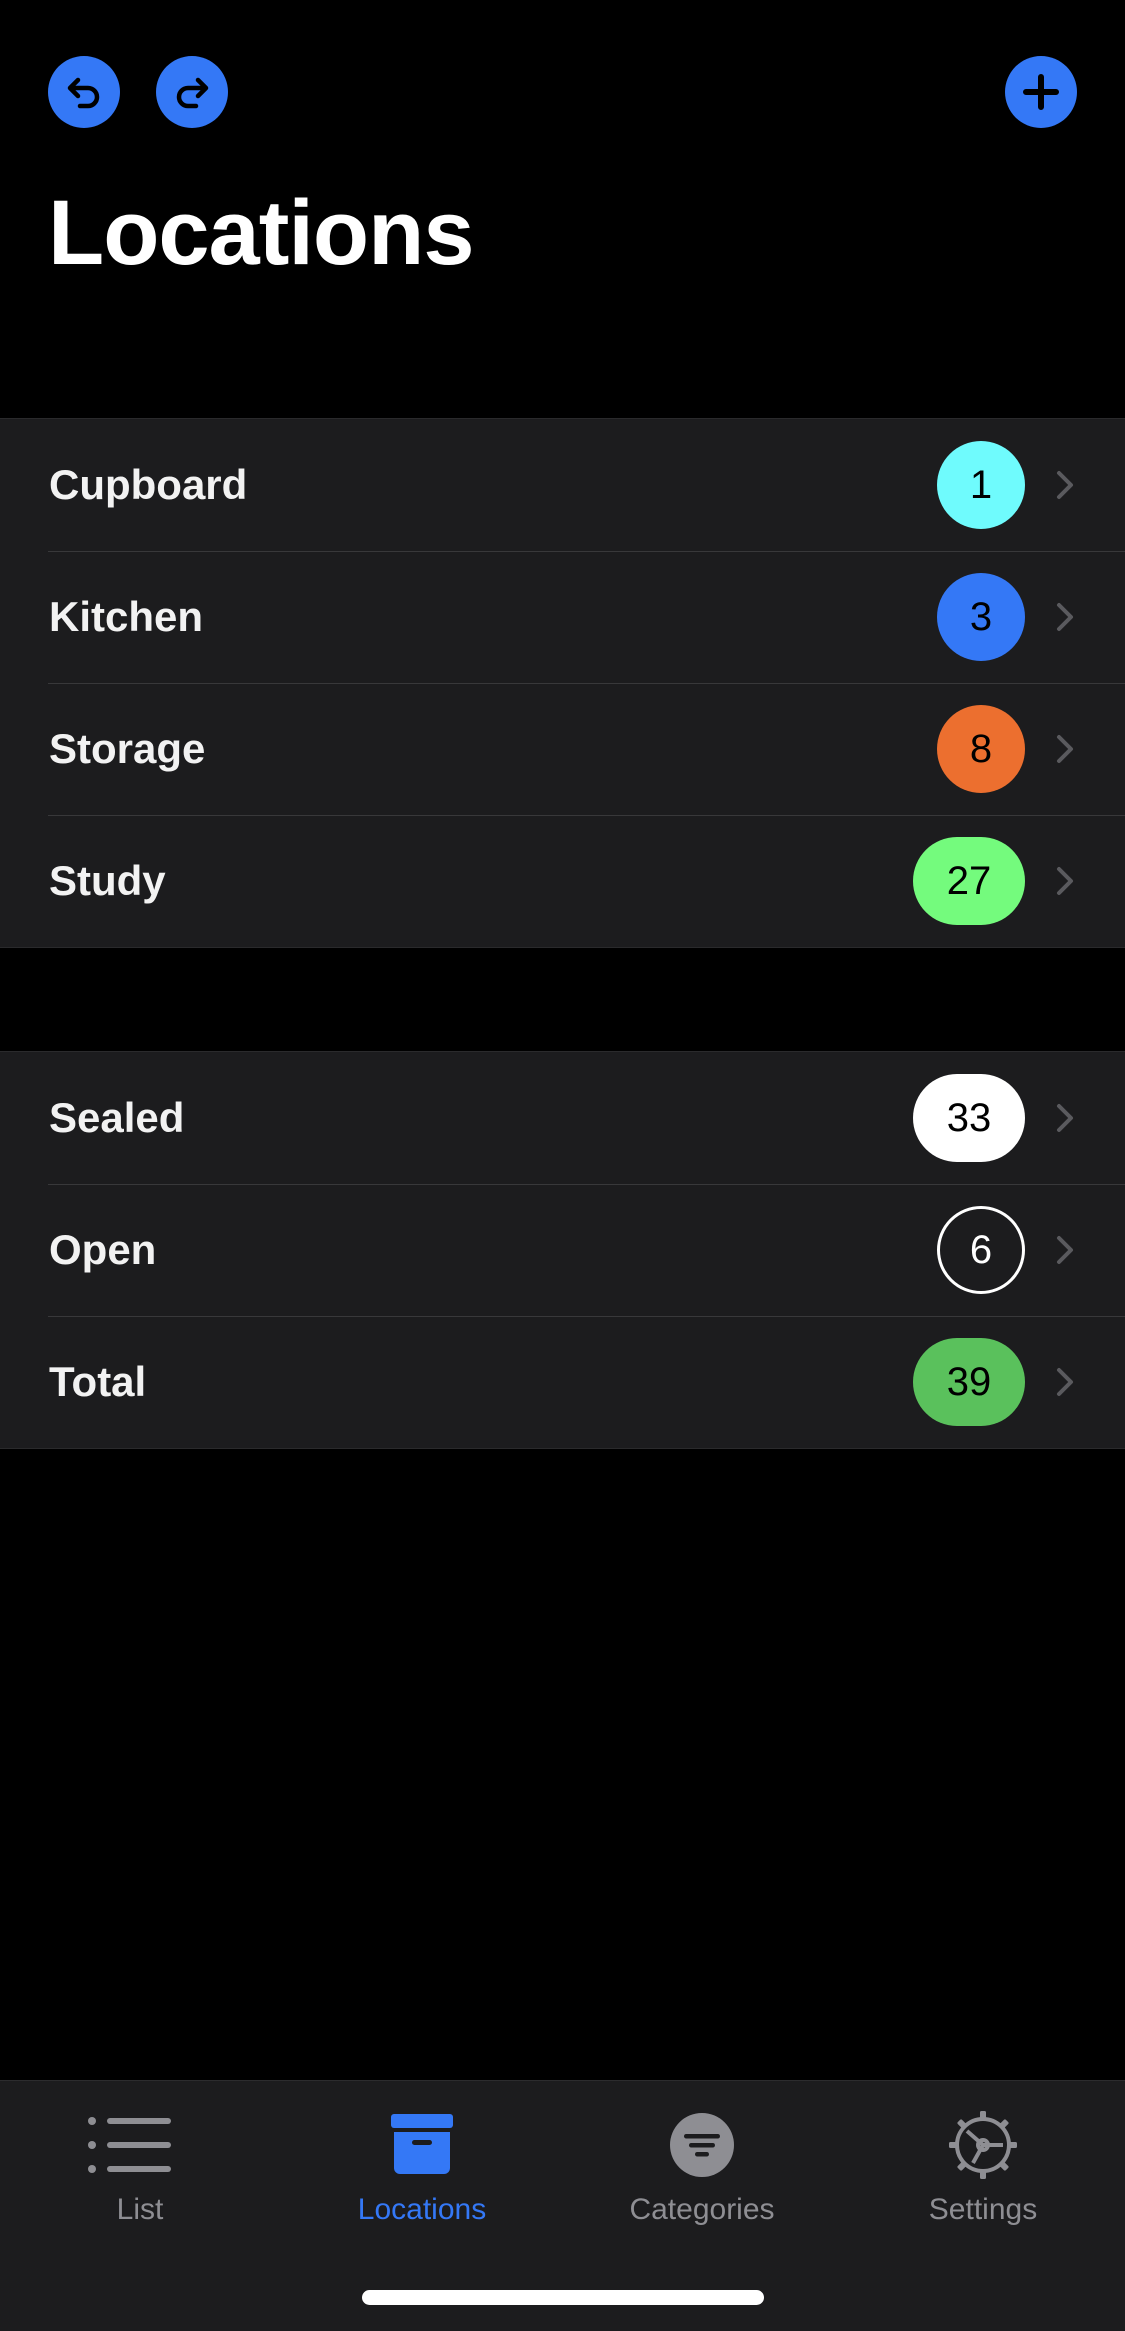 The width and height of the screenshot is (1125, 2331). What do you see at coordinates (563, 2297) in the screenshot?
I see `home-indicator` at bounding box center [563, 2297].